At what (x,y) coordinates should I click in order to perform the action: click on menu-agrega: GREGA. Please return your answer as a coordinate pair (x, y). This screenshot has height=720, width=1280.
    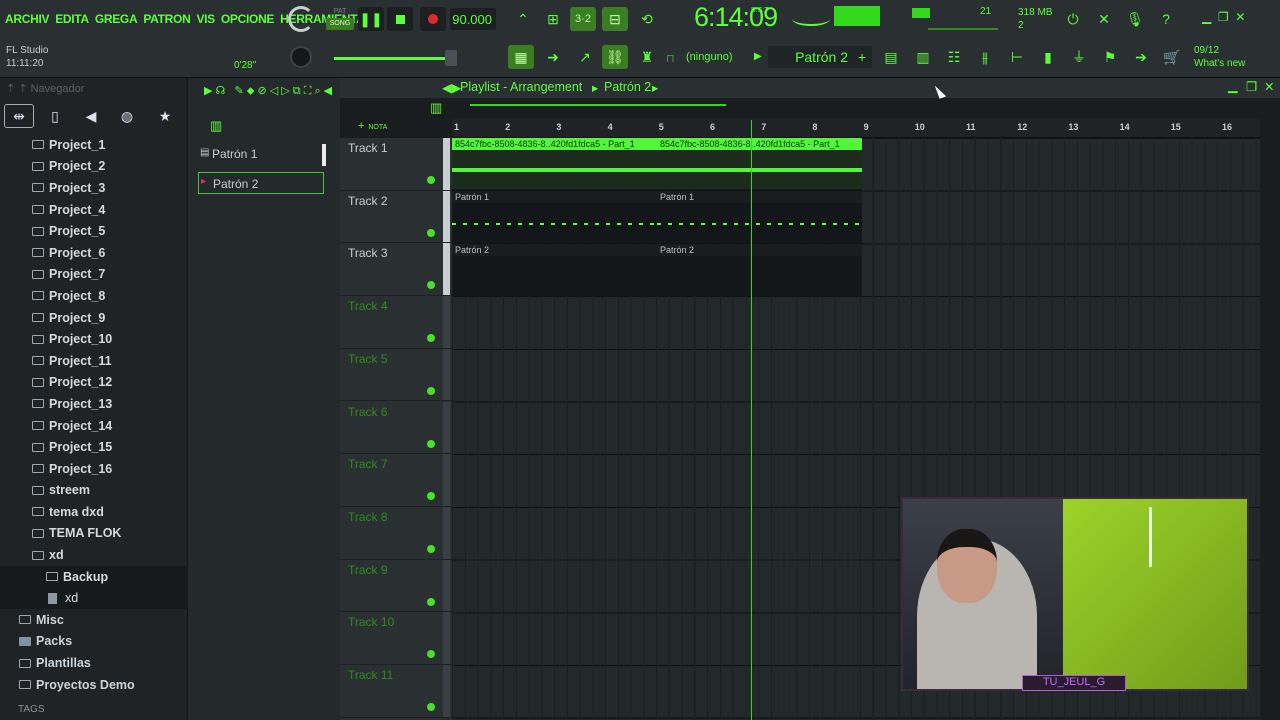
    Looking at the image, I should click on (116, 19).